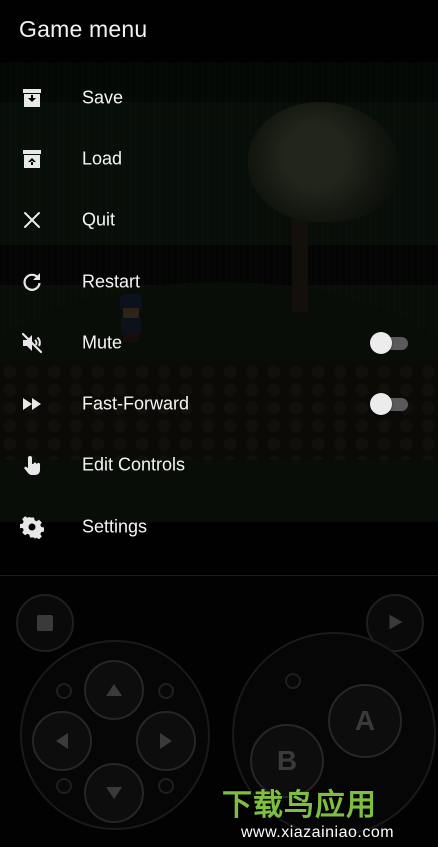 This screenshot has width=438, height=847. Describe the element at coordinates (318, 832) in the screenshot. I see `watermark-url: www.xiazainiao.com` at that location.